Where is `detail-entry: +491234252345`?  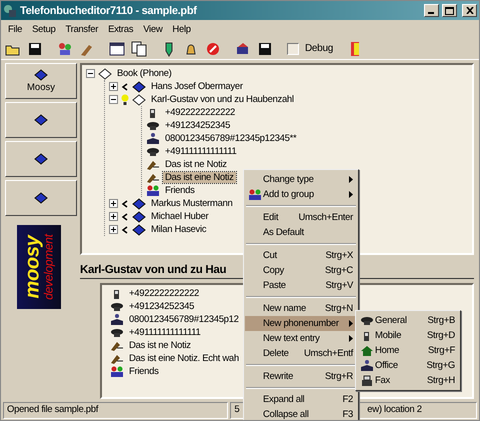
detail-entry: +491234252345 is located at coordinates (161, 306).